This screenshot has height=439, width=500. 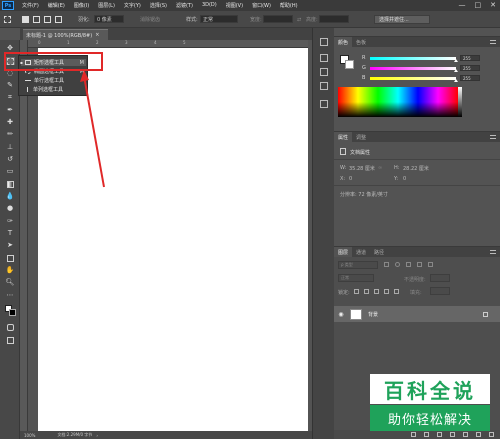 I want to click on layer-name: 背景, so click(x=373, y=314).